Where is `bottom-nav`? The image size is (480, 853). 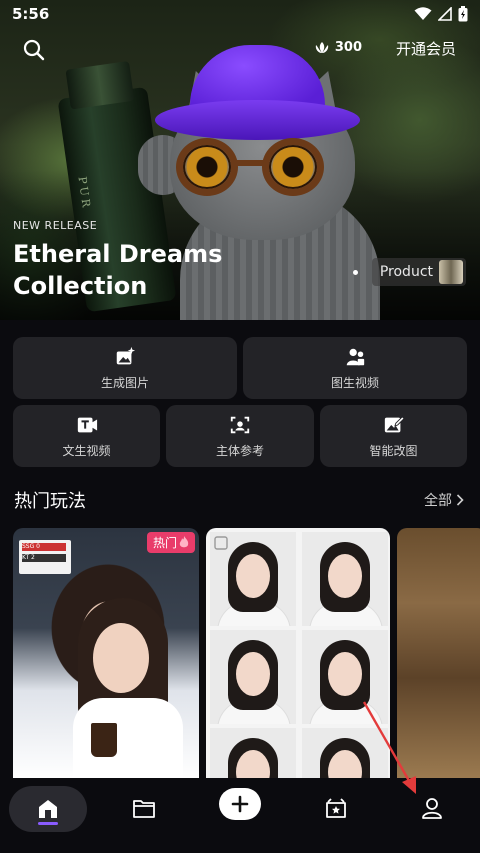 bottom-nav is located at coordinates (240, 815).